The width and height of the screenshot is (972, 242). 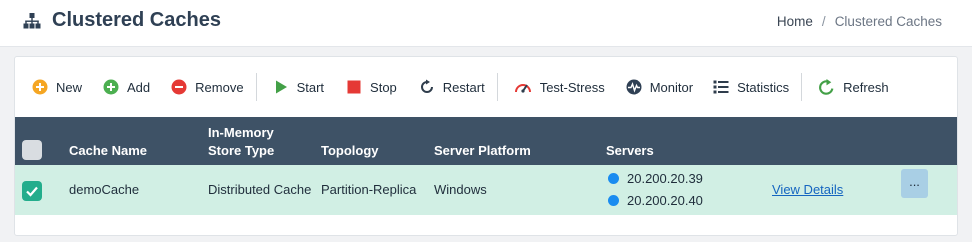 What do you see at coordinates (126, 87) in the screenshot?
I see `add-button: Add` at bounding box center [126, 87].